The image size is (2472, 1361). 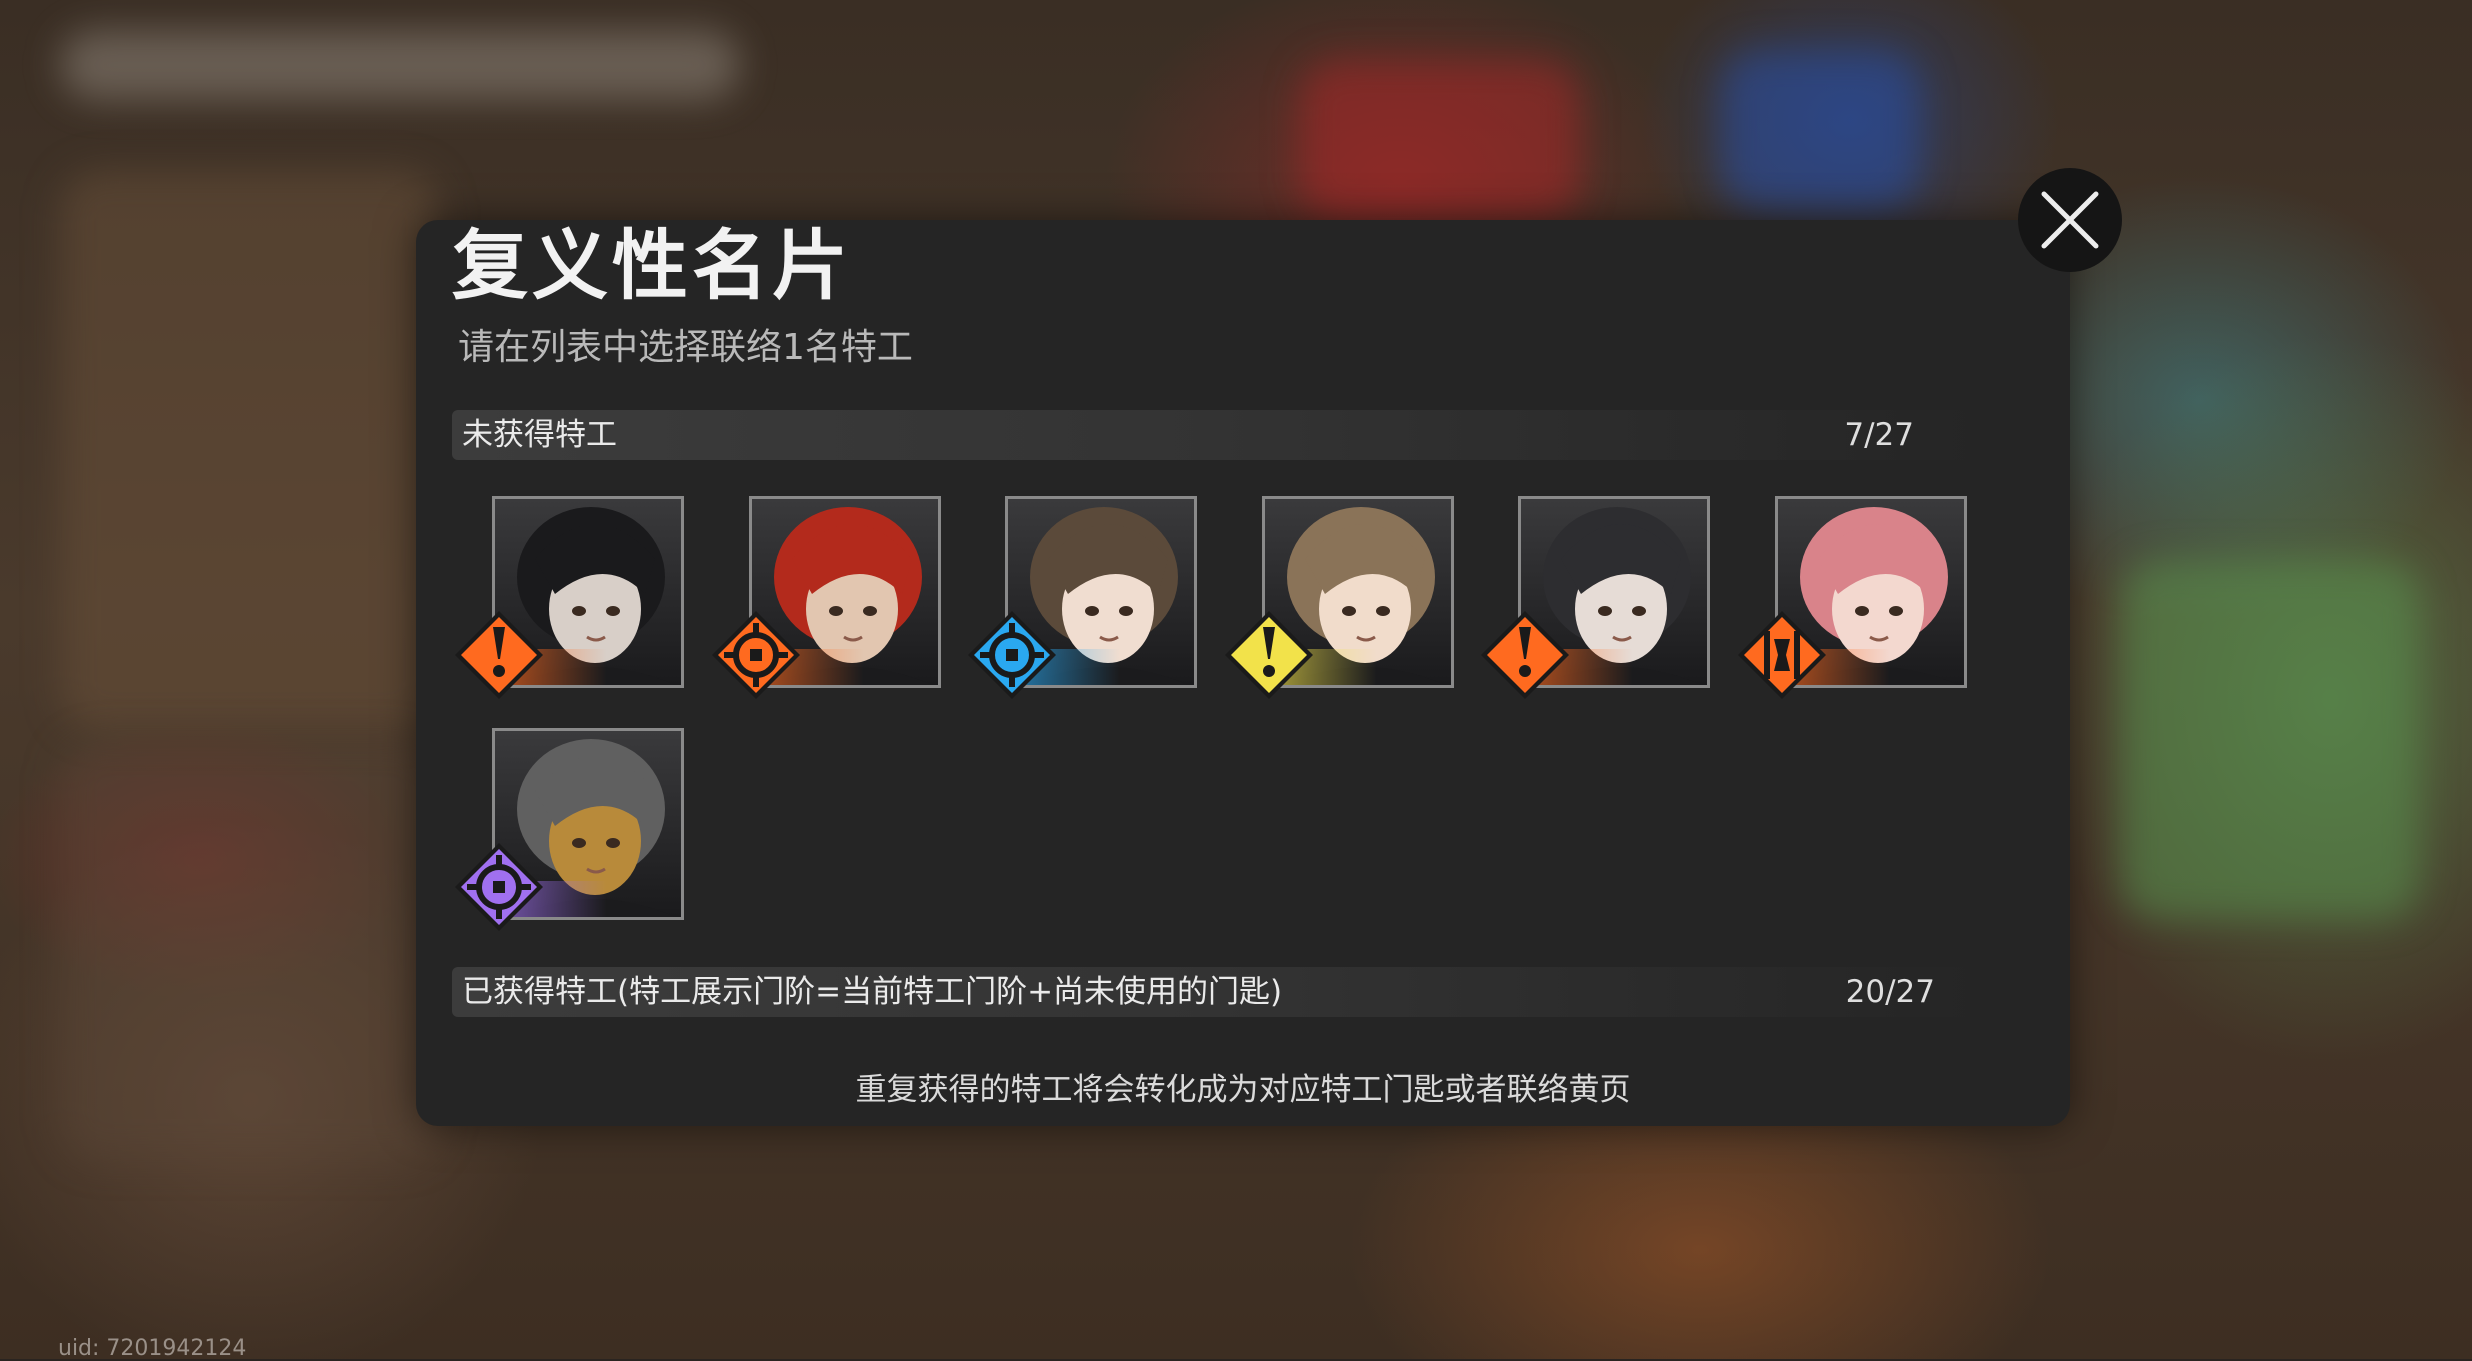 I want to click on unobtained-label: 未获得特工, so click(x=539, y=435).